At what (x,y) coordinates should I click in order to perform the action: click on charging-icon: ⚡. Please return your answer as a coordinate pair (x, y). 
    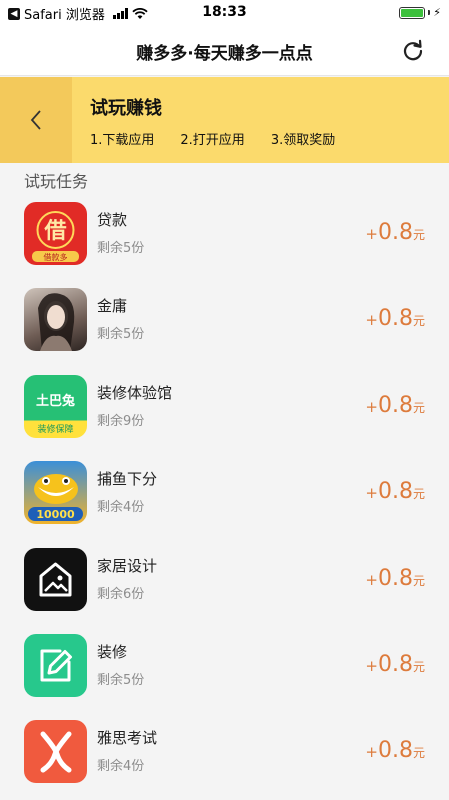
    Looking at the image, I should click on (437, 12).